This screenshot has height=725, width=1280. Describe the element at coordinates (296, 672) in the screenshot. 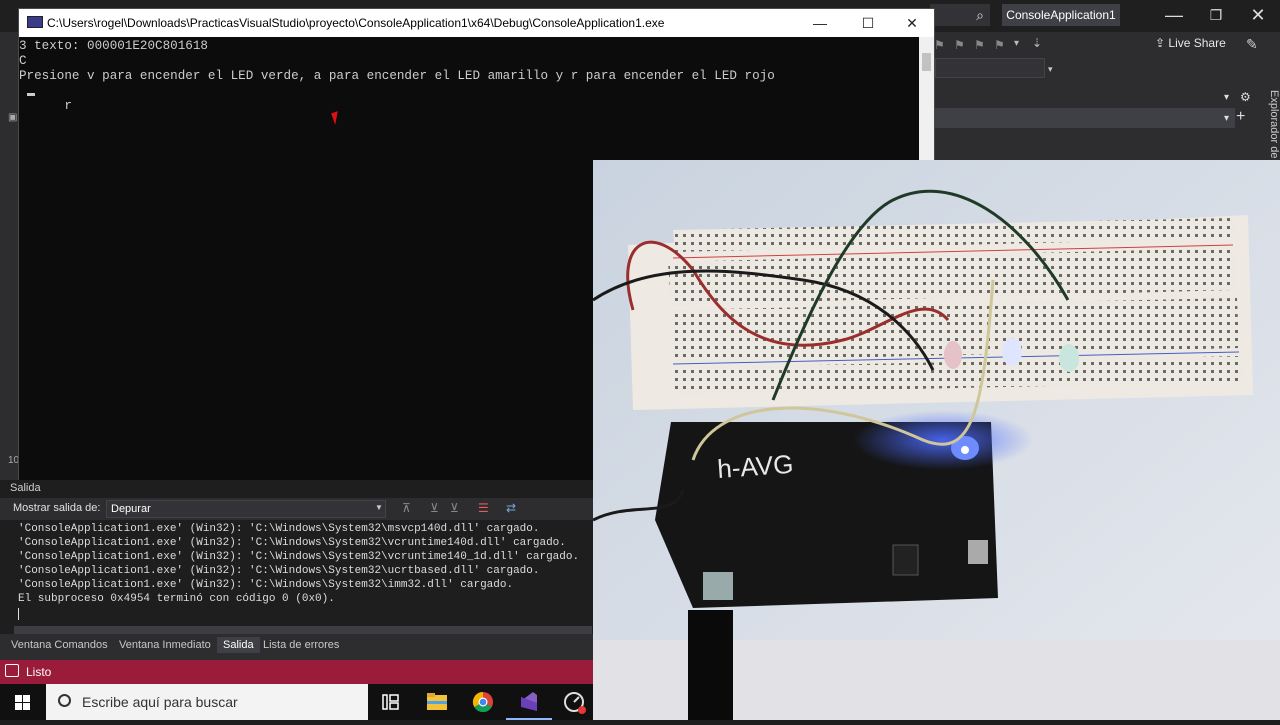

I see `status-bar: Listo` at that location.